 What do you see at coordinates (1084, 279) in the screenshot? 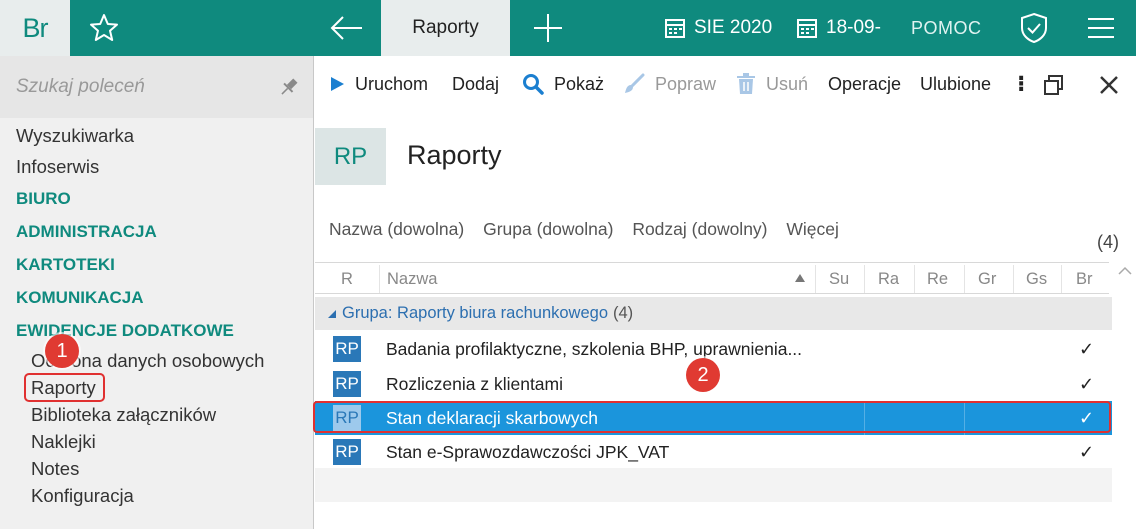
I see `column-br: Br` at bounding box center [1084, 279].